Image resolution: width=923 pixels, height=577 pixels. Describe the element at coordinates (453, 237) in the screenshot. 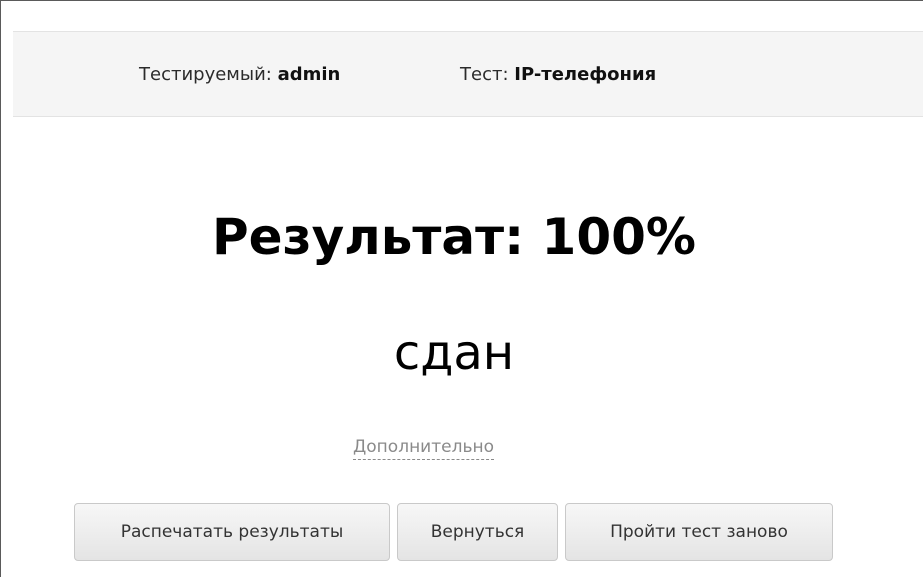

I see `result-score-title: Результат: 100%` at that location.